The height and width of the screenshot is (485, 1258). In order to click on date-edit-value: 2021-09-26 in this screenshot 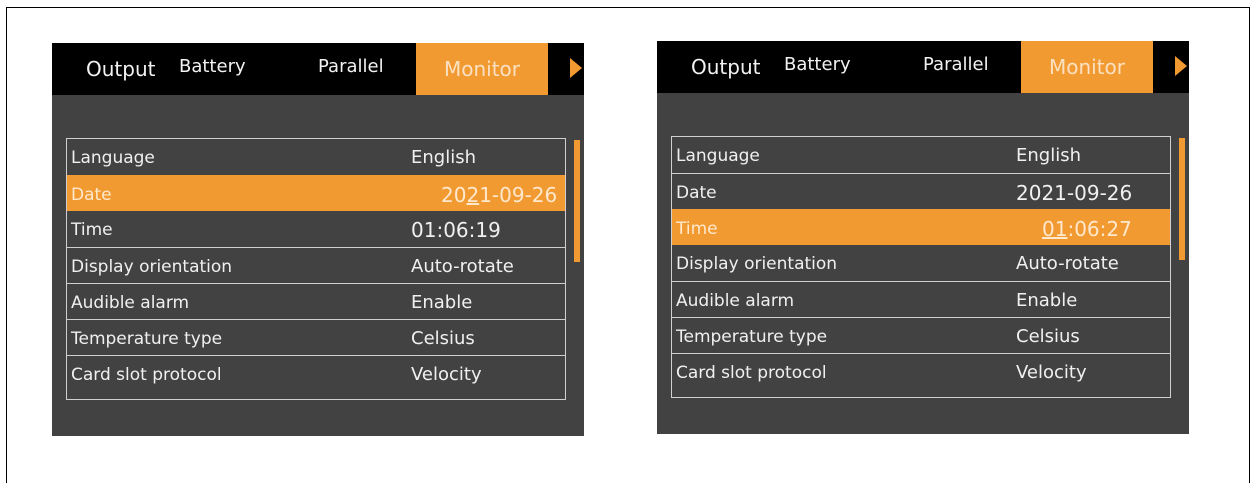, I will do `click(499, 194)`.